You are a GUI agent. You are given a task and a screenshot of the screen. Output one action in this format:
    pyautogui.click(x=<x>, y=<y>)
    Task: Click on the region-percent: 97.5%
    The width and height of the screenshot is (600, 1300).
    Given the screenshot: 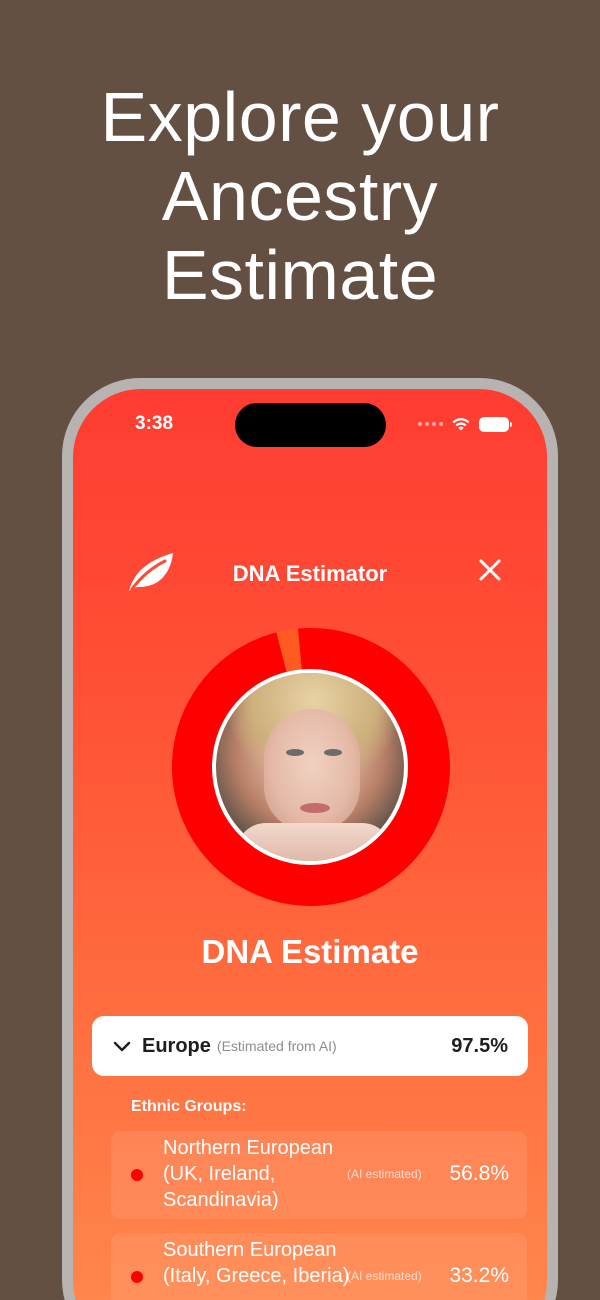 What is the action you would take?
    pyautogui.click(x=479, y=1045)
    